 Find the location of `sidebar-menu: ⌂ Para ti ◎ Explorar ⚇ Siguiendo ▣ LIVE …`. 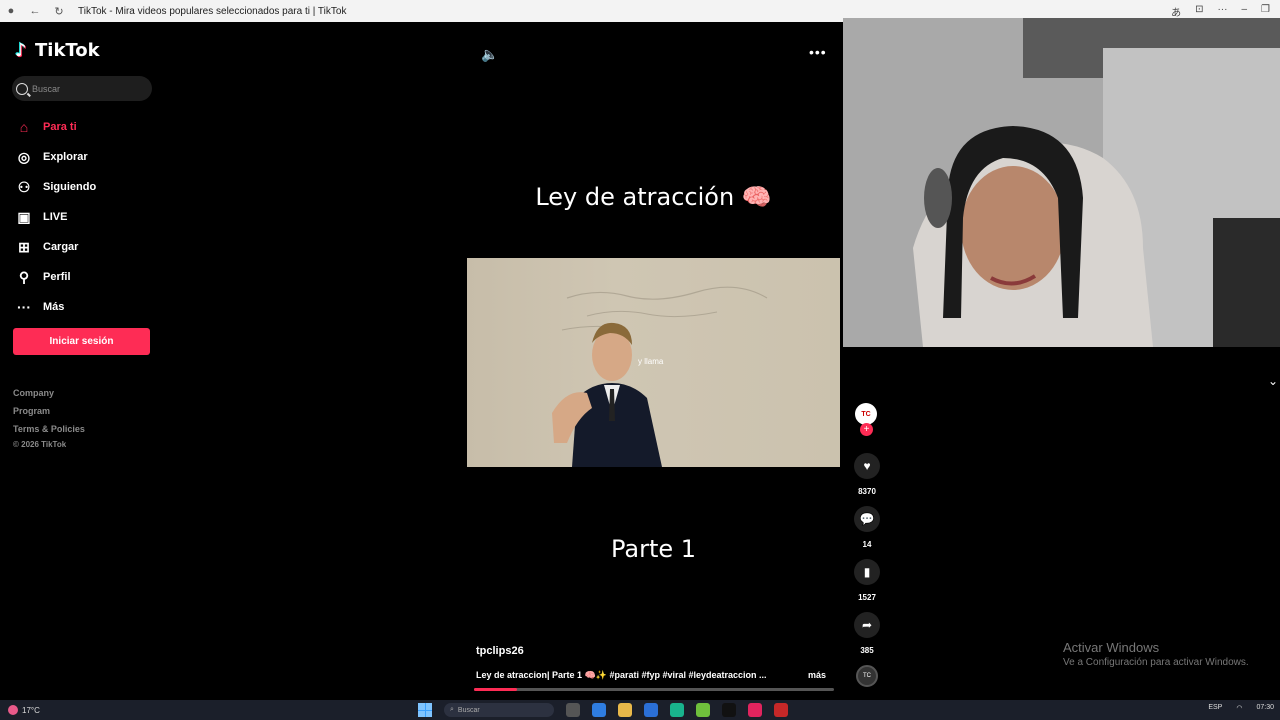

sidebar-menu: ⌂ Para ti ◎ Explorar ⚇ Siguiendo ▣ LIVE … is located at coordinates (89, 217).